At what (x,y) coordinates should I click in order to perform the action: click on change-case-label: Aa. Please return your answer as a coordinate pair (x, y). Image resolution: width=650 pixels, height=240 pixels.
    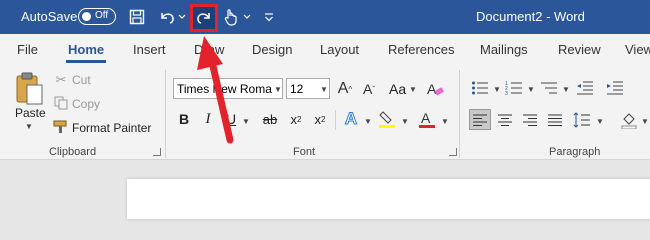
    Looking at the image, I should click on (397, 89).